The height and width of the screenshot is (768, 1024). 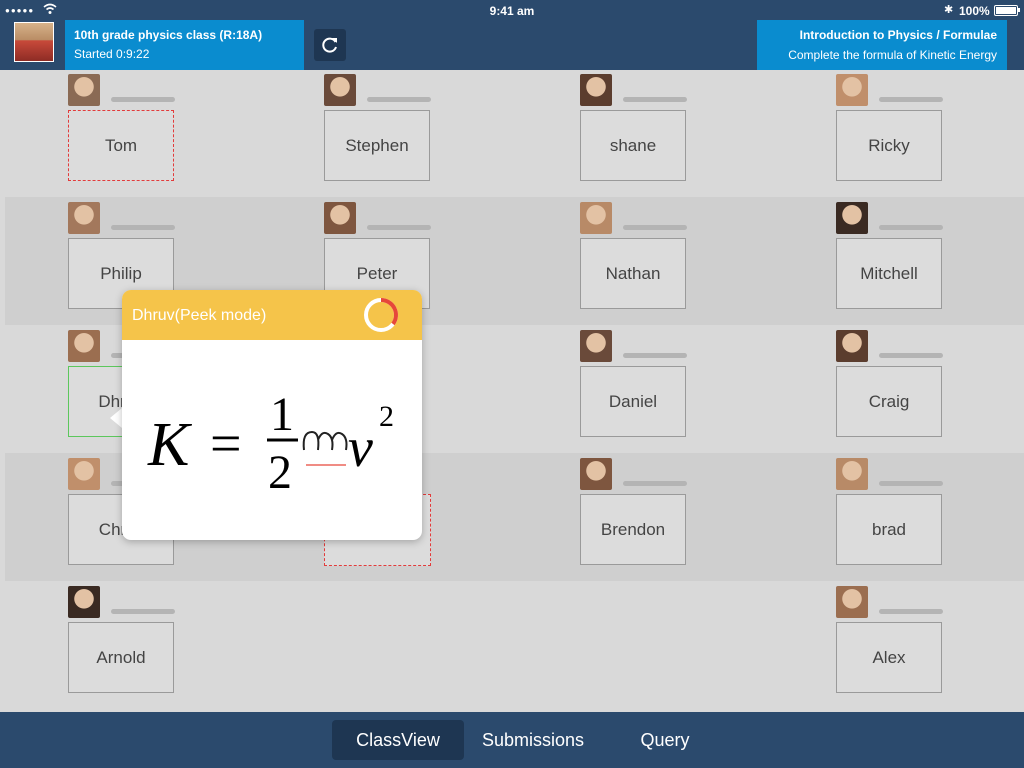 I want to click on formula-var: v, so click(x=360, y=448).